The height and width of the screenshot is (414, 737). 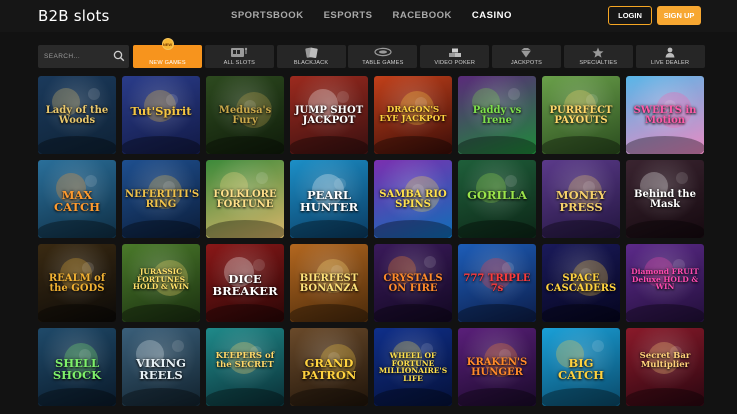 I want to click on game-tile: JURASSIC FORTUNES HOLD & WIN, so click(x=161, y=283).